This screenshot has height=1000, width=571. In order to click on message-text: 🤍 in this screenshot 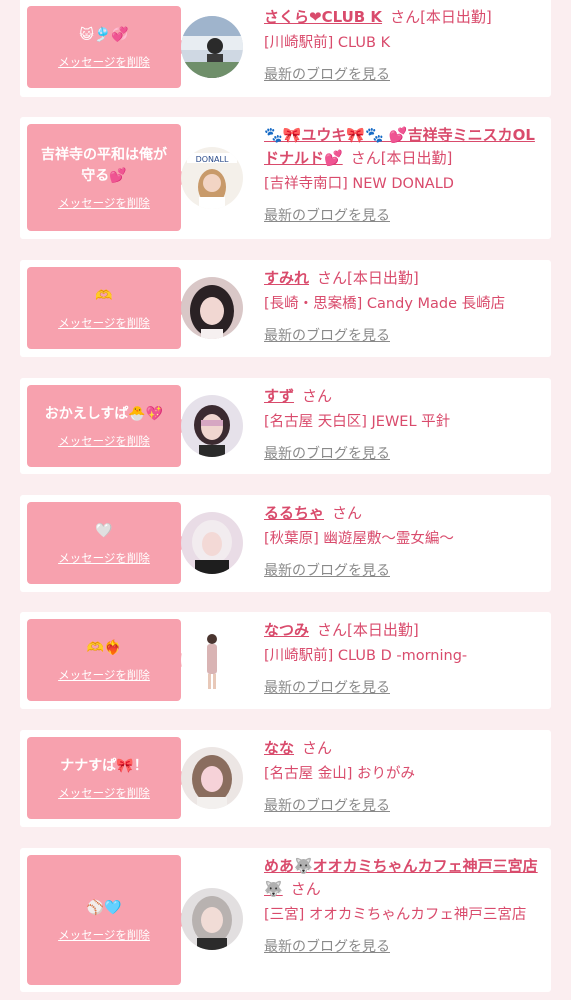, I will do `click(104, 530)`.